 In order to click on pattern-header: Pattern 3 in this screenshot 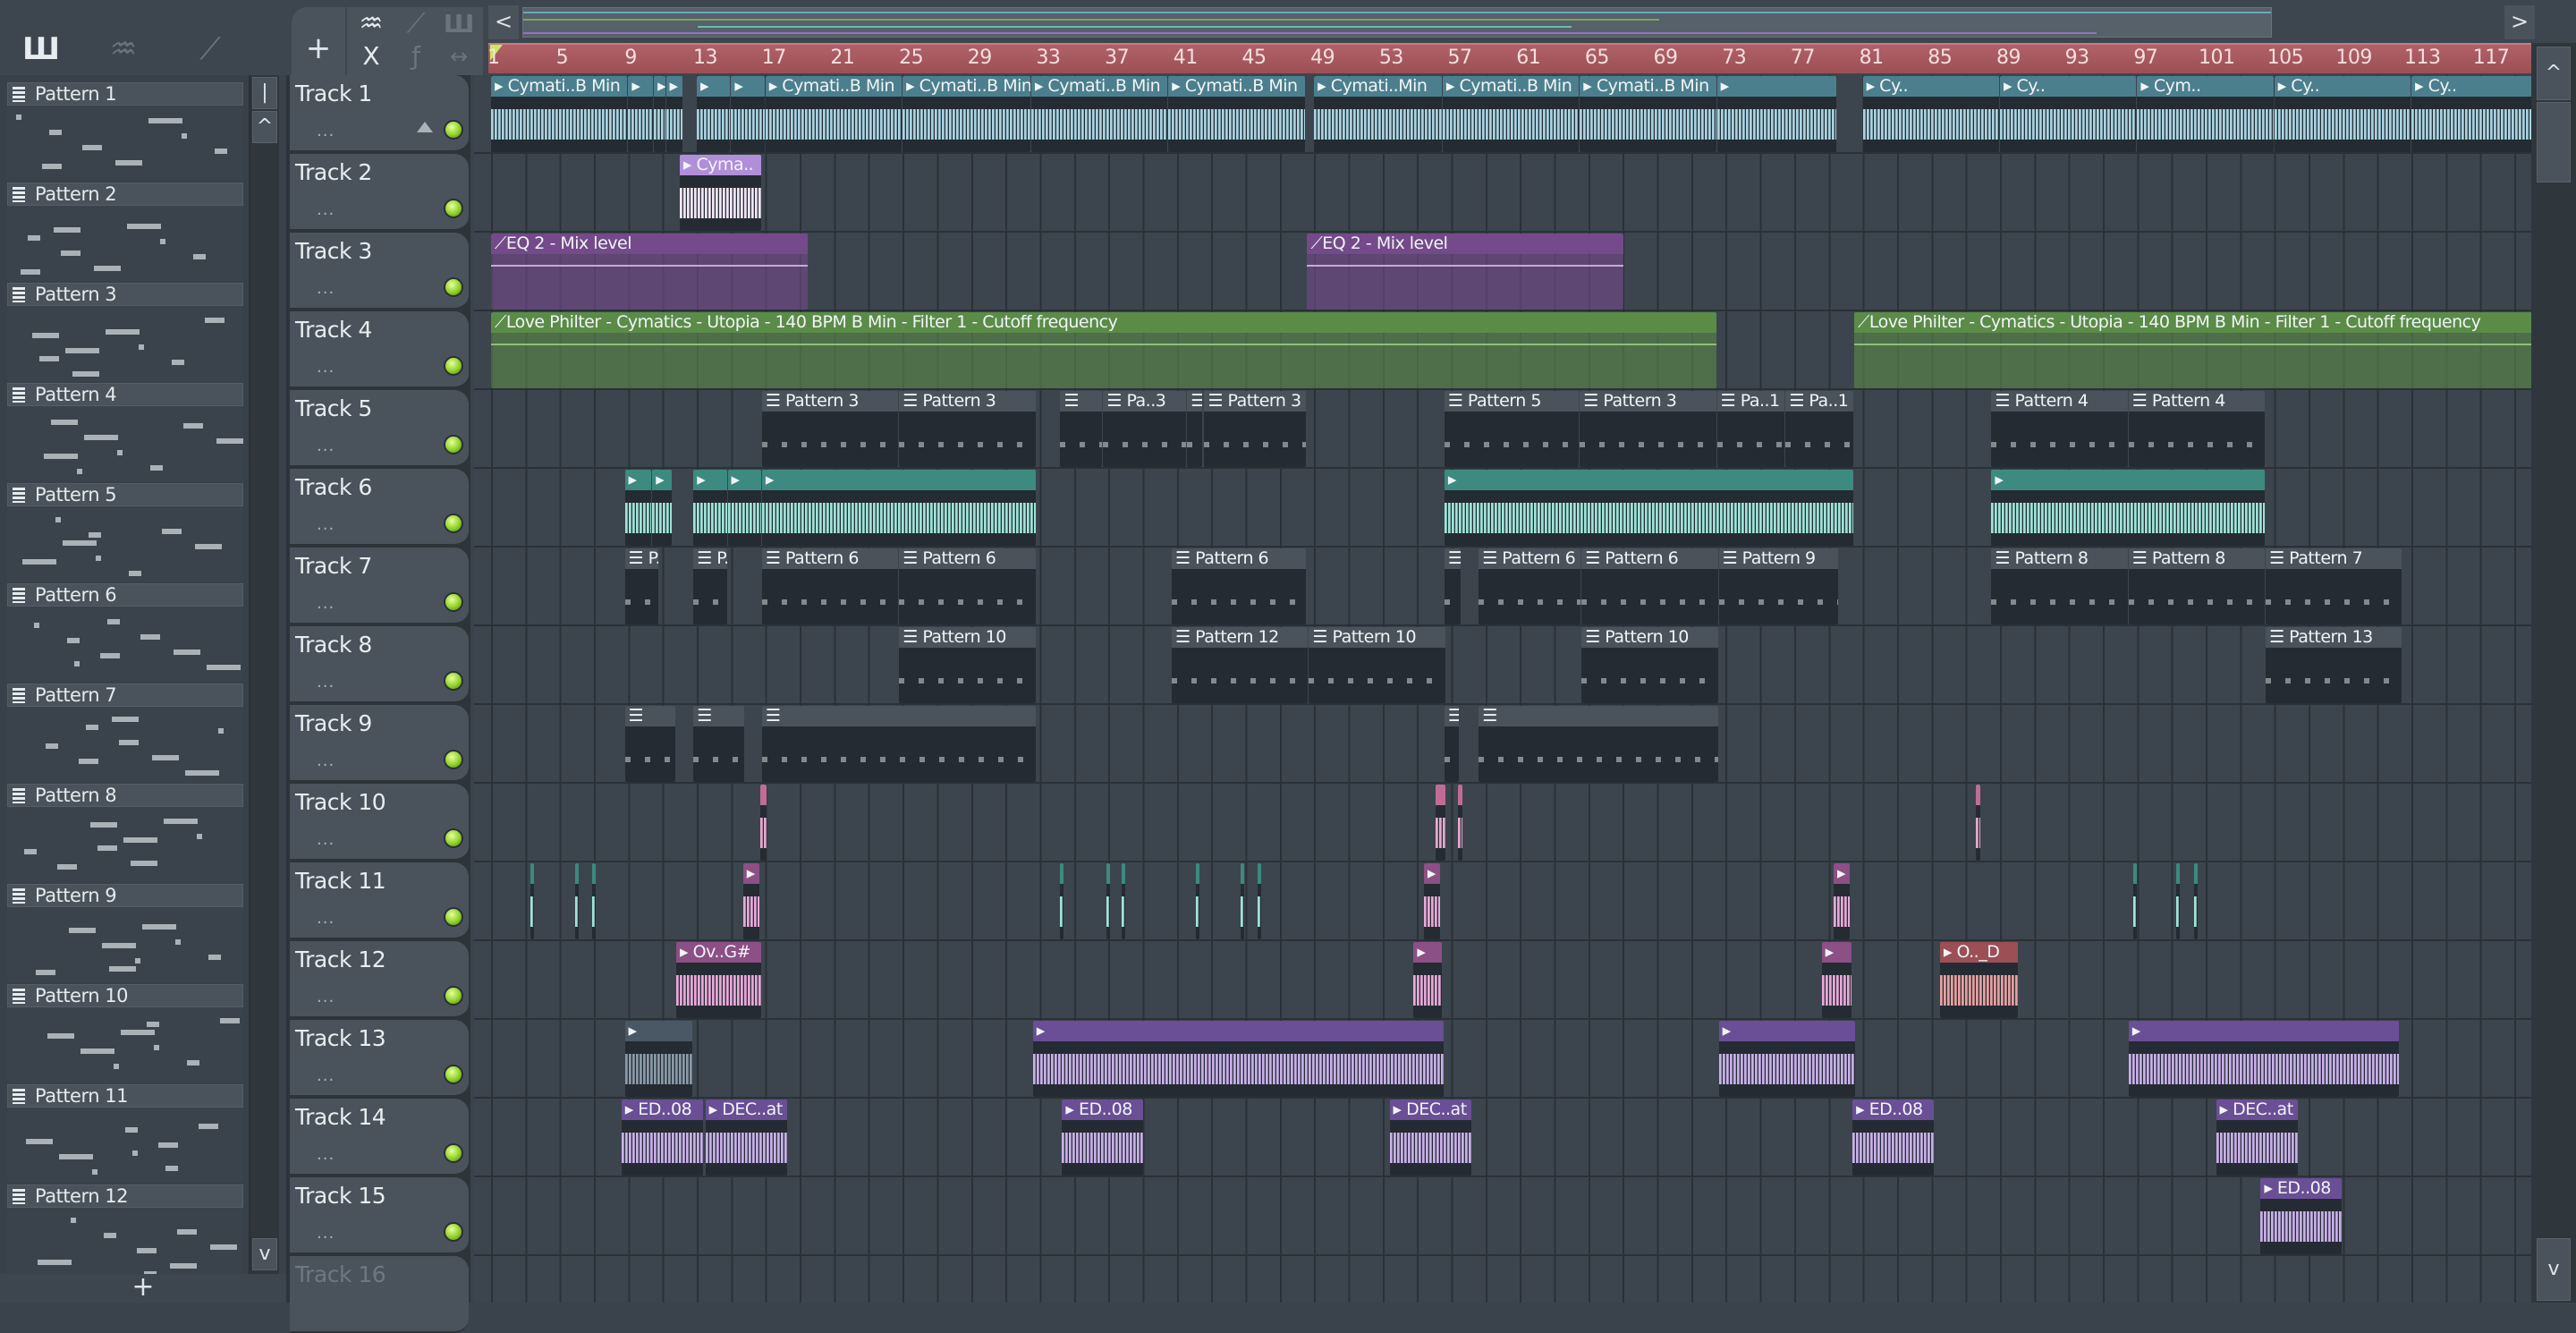, I will do `click(125, 294)`.